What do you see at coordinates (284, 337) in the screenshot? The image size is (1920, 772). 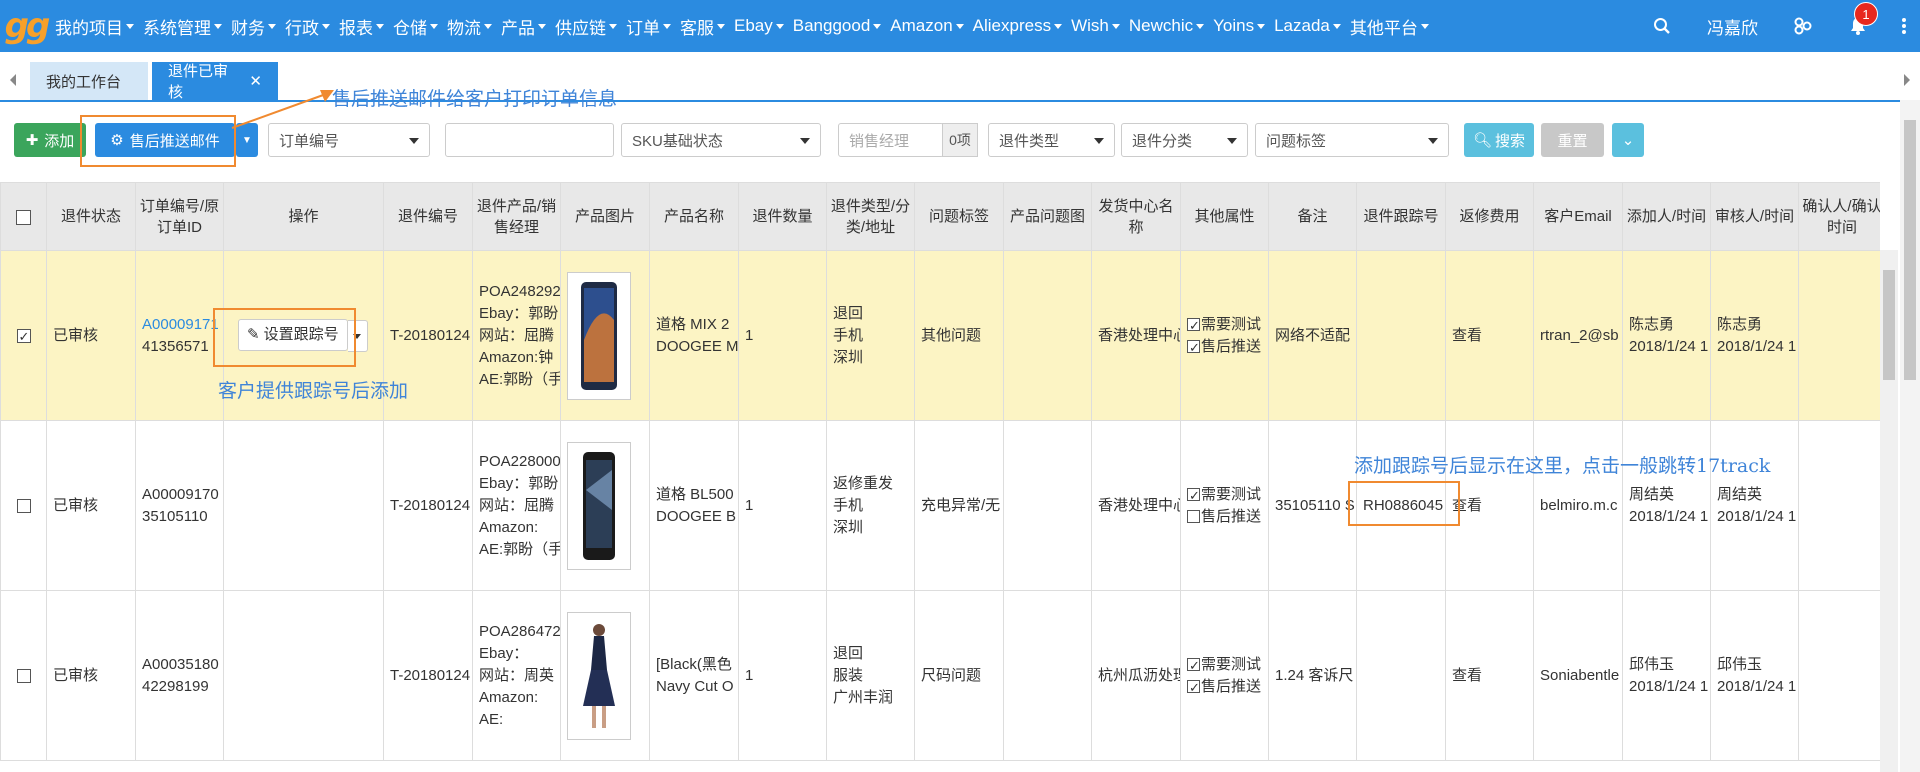 I see `annotation-highlight-set-tracking` at bounding box center [284, 337].